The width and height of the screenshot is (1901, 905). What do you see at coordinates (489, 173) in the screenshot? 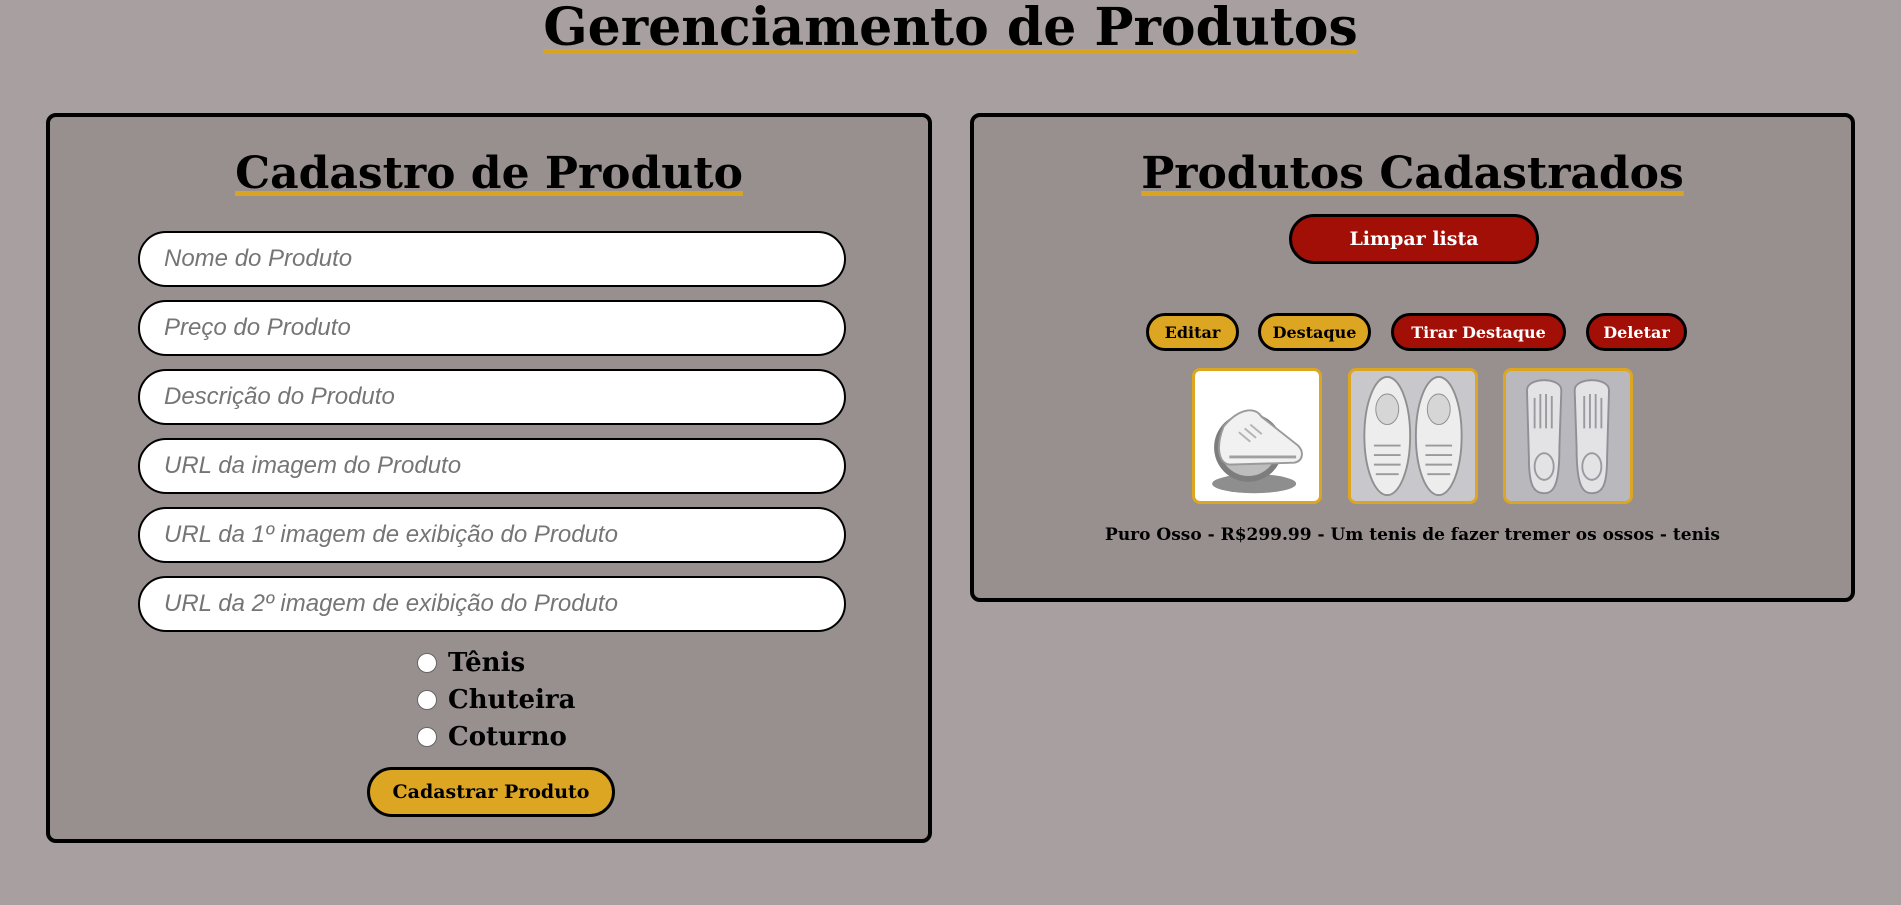
I see `form-title: Cadastro de Produto` at bounding box center [489, 173].